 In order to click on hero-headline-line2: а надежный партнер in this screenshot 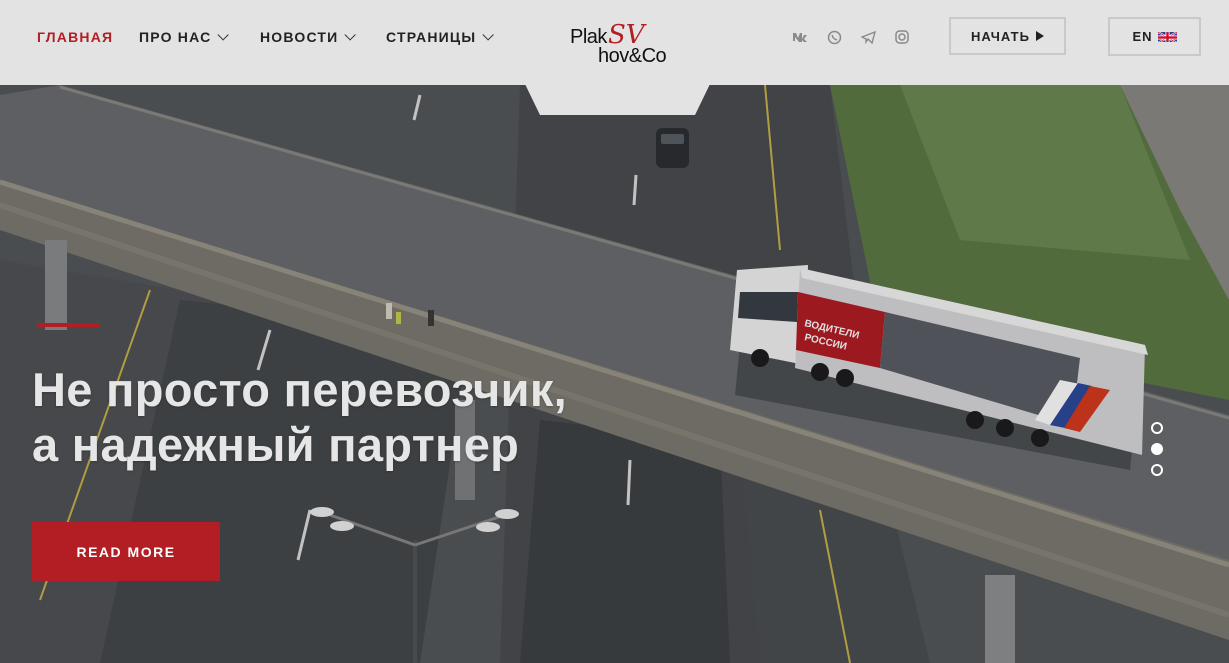, I will do `click(276, 444)`.